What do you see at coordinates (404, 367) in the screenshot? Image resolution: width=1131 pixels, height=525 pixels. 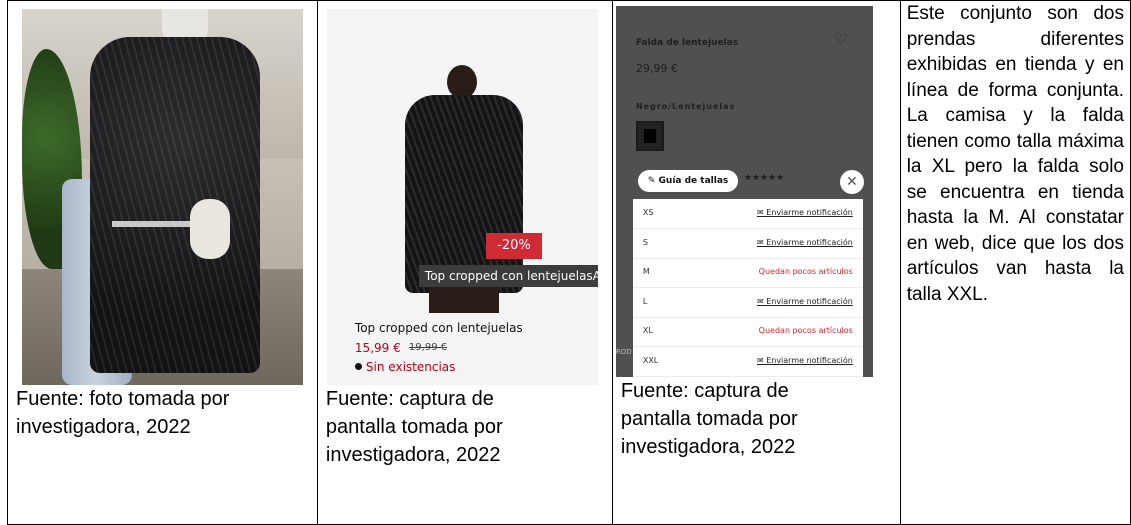 I see `stock-status: Sin existencias` at bounding box center [404, 367].